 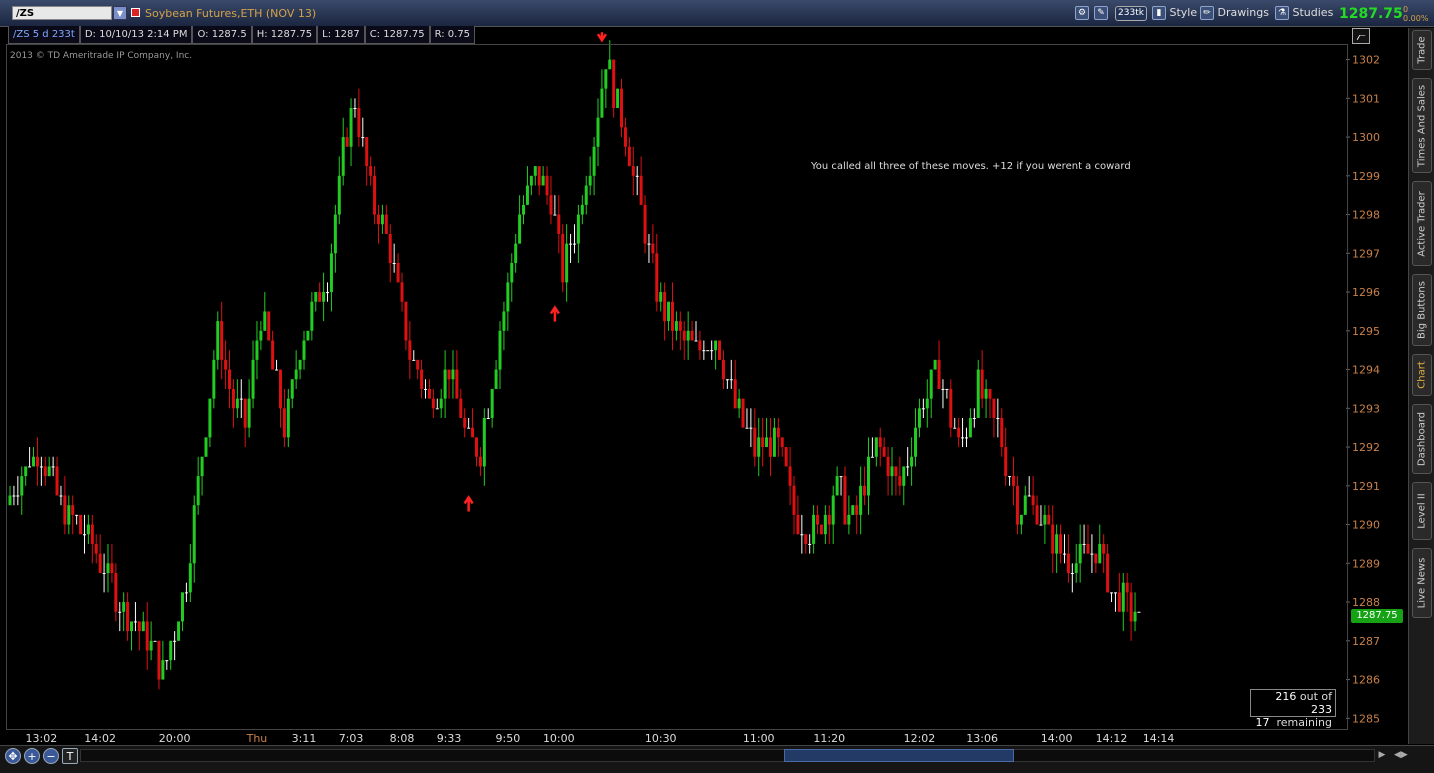 What do you see at coordinates (1366, 292) in the screenshot?
I see `y-tick-label: 1296` at bounding box center [1366, 292].